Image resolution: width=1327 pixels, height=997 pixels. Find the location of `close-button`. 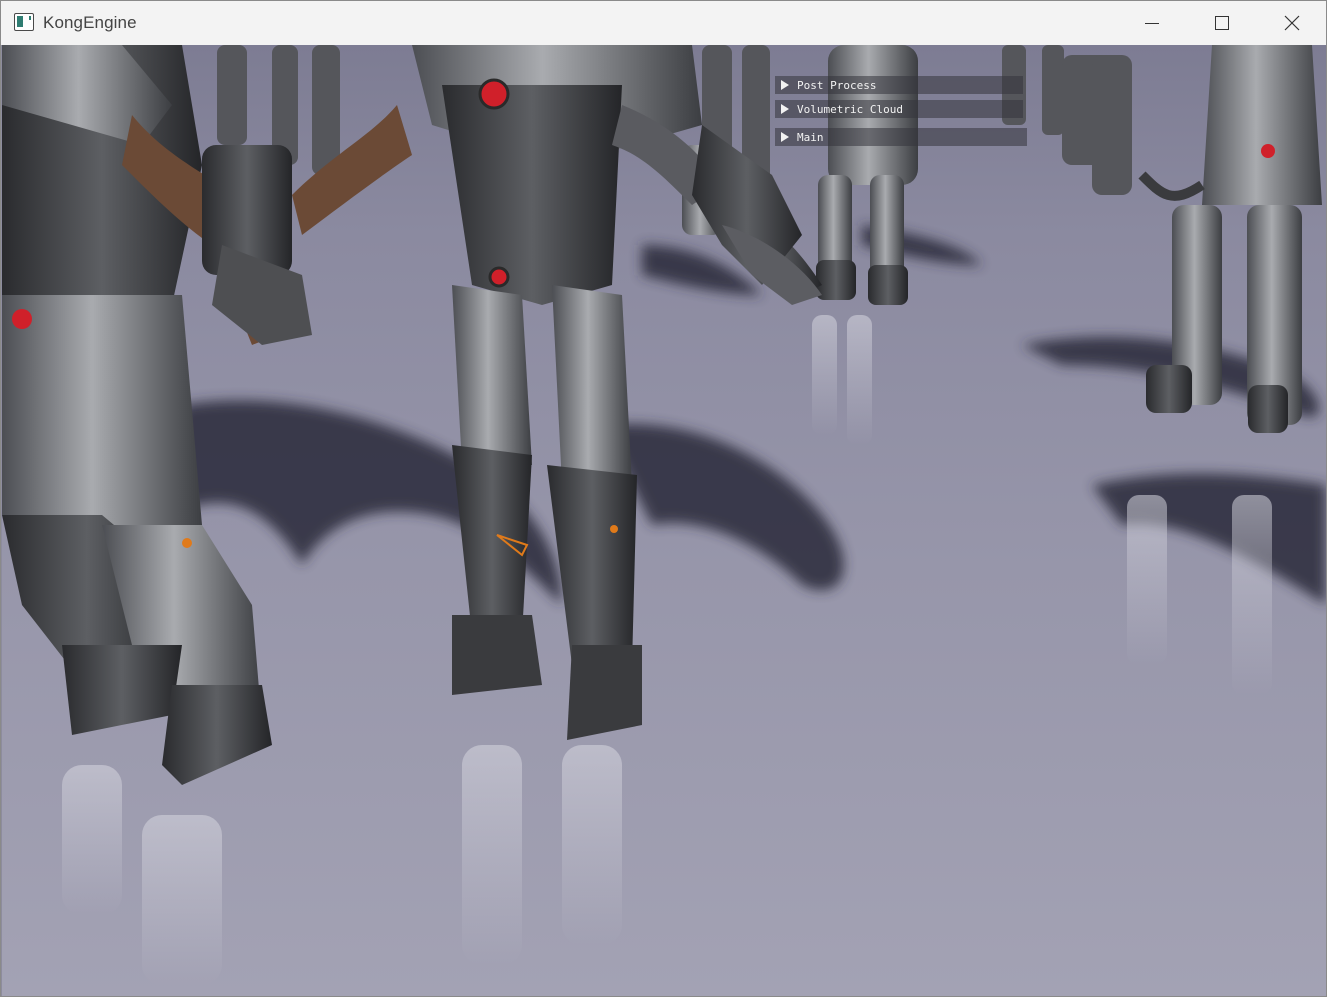

close-button is located at coordinates (1291, 23).